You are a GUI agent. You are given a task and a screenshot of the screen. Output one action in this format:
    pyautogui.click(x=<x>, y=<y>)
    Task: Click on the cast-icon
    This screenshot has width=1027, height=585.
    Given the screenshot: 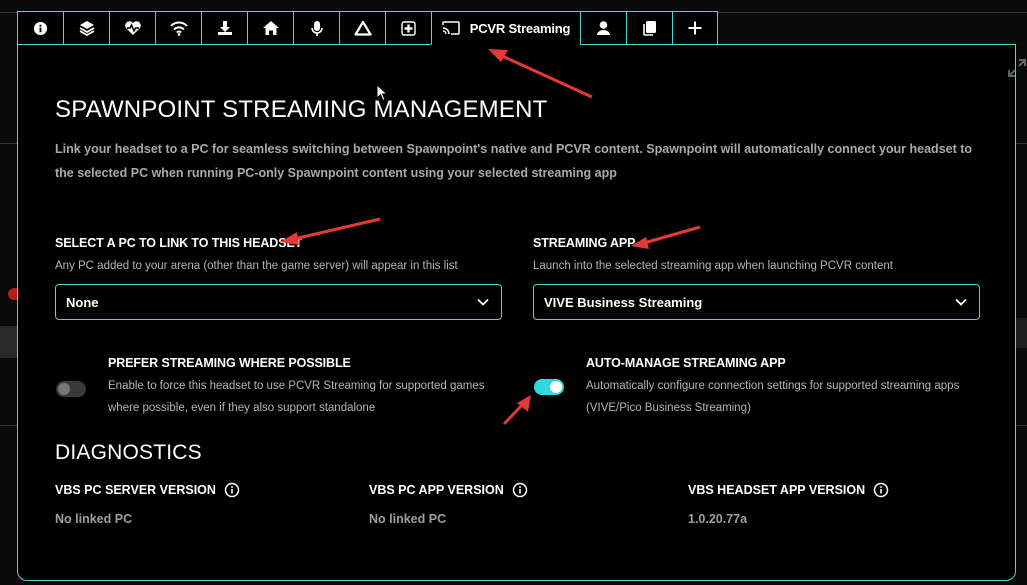 What is the action you would take?
    pyautogui.click(x=450, y=28)
    